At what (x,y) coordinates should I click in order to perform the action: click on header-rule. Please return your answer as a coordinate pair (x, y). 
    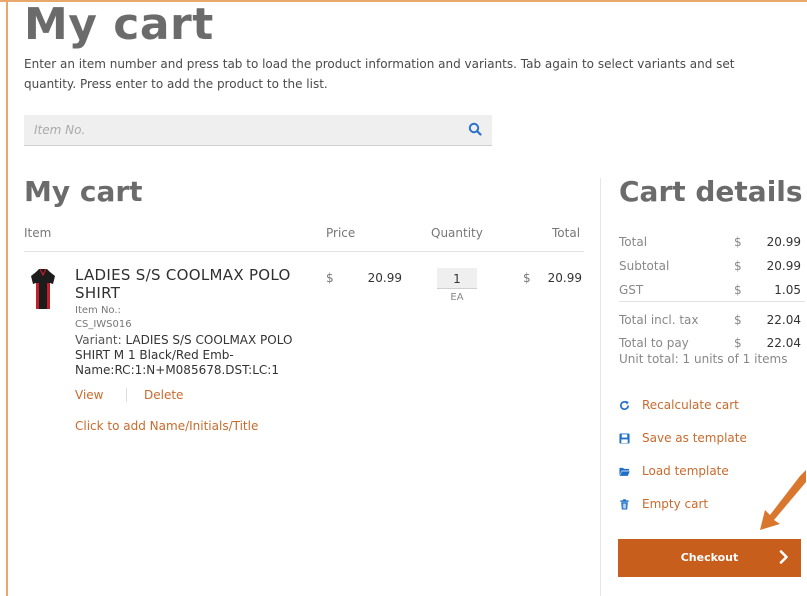
    Looking at the image, I should click on (304, 251).